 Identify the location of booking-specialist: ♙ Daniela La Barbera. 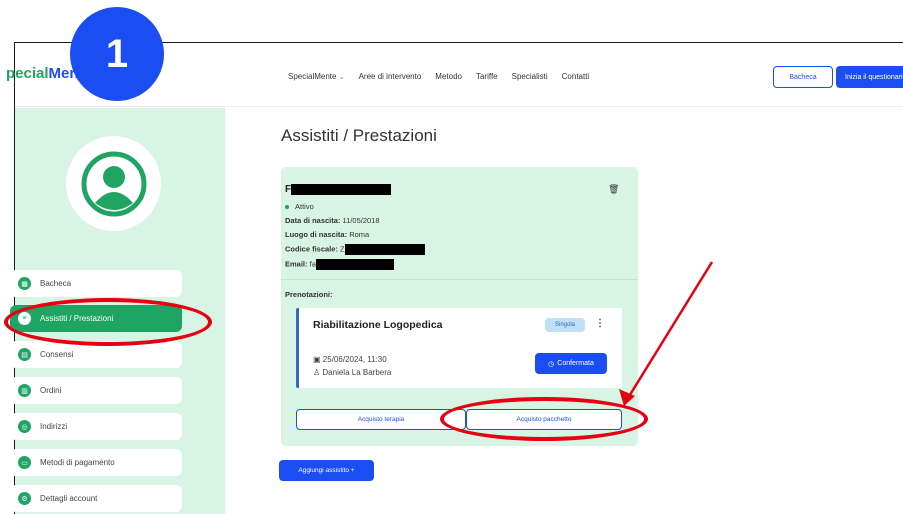
(352, 372).